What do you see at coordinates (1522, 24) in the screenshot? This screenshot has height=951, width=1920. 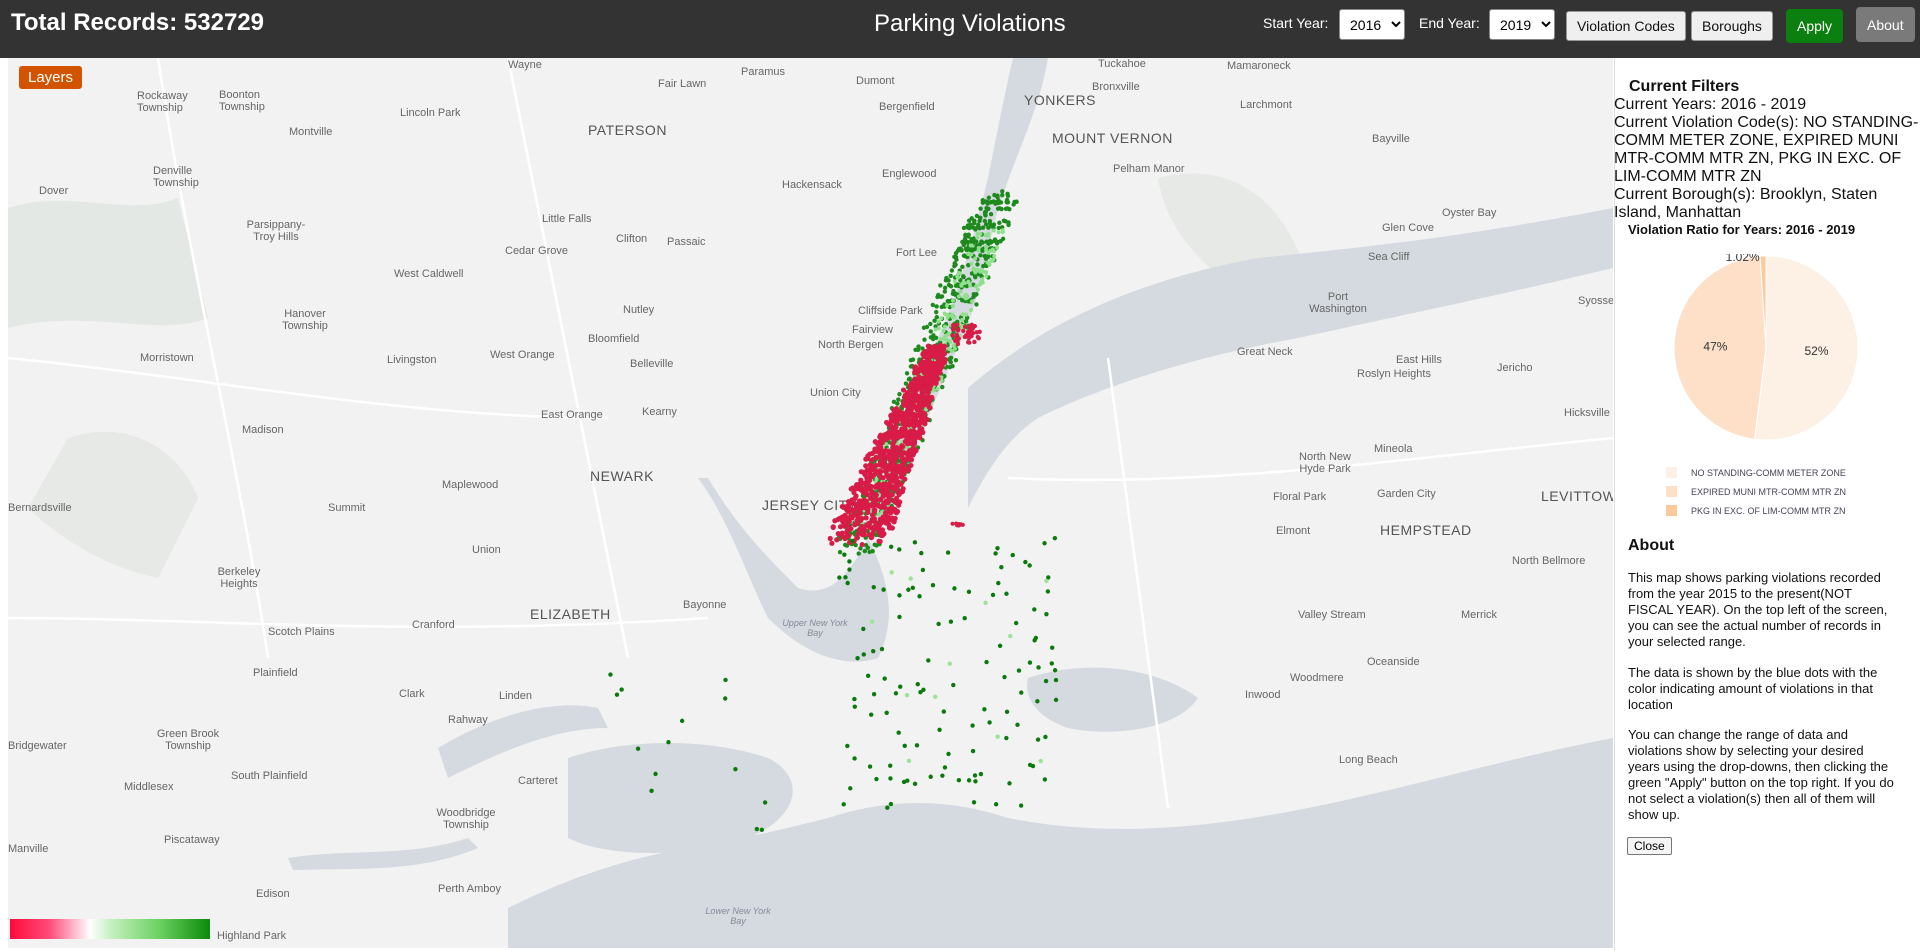 I see `end-year-select: 2019` at bounding box center [1522, 24].